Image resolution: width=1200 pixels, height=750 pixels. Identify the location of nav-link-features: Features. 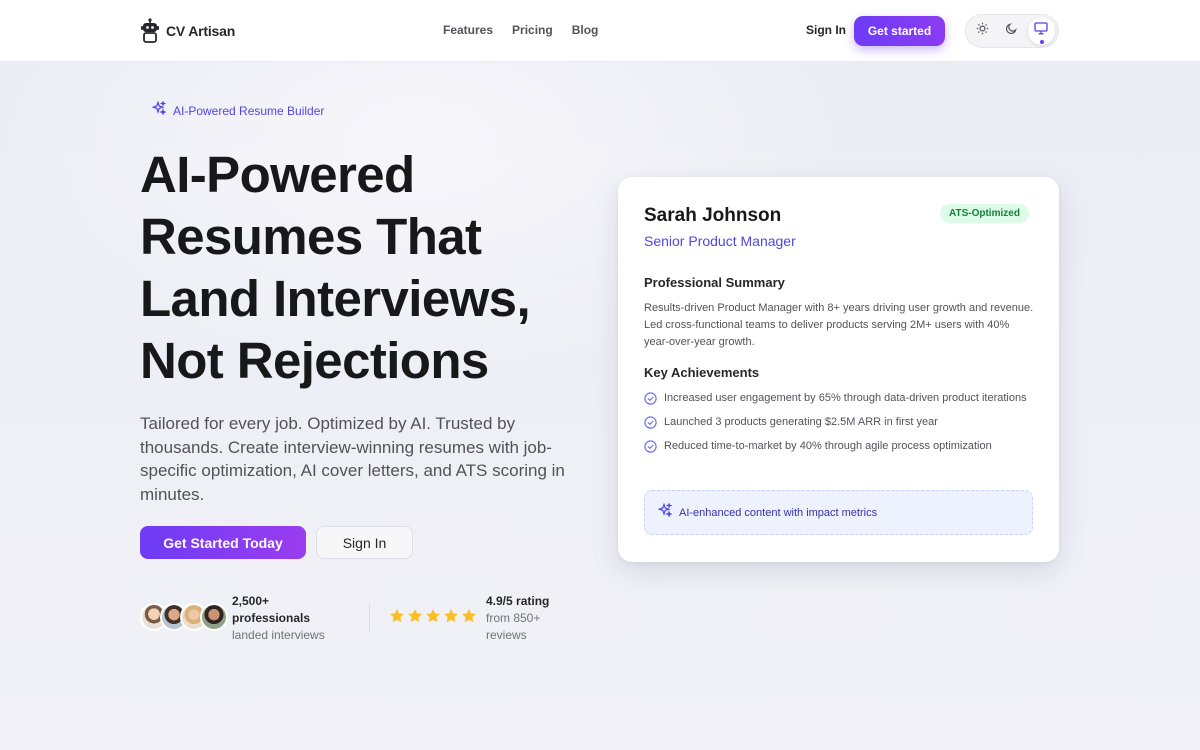
(468, 30).